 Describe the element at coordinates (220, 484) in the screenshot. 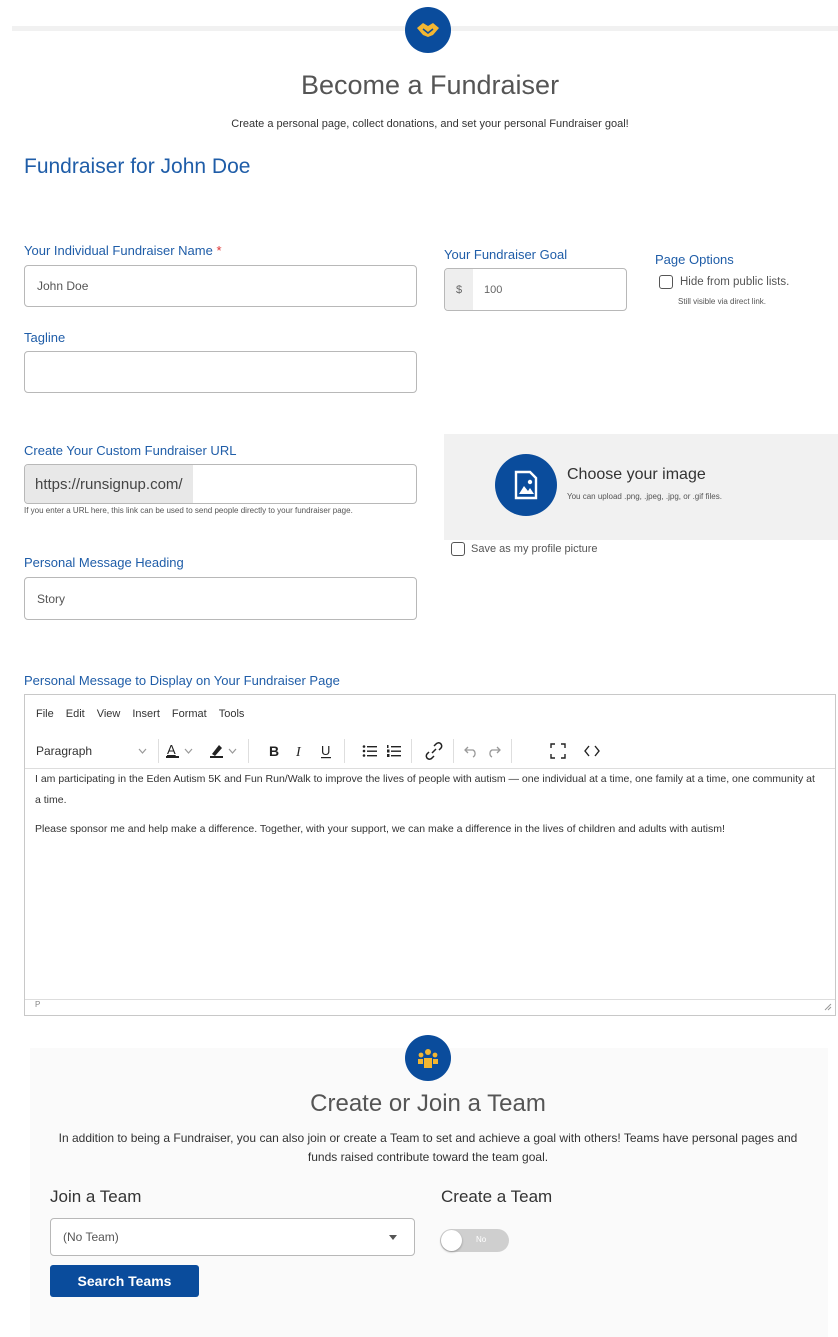

I see `custom-url-input: https://runsignup.com/` at that location.